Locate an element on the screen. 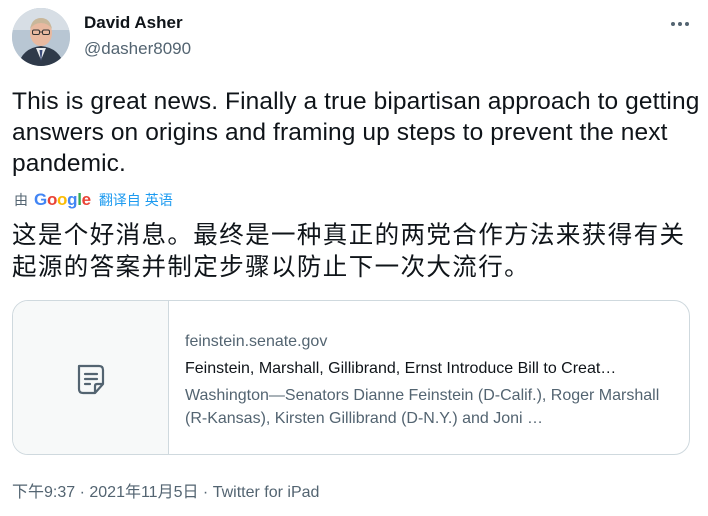 The image size is (708, 516). translated-from-link: 翻译自 英语 is located at coordinates (136, 200).